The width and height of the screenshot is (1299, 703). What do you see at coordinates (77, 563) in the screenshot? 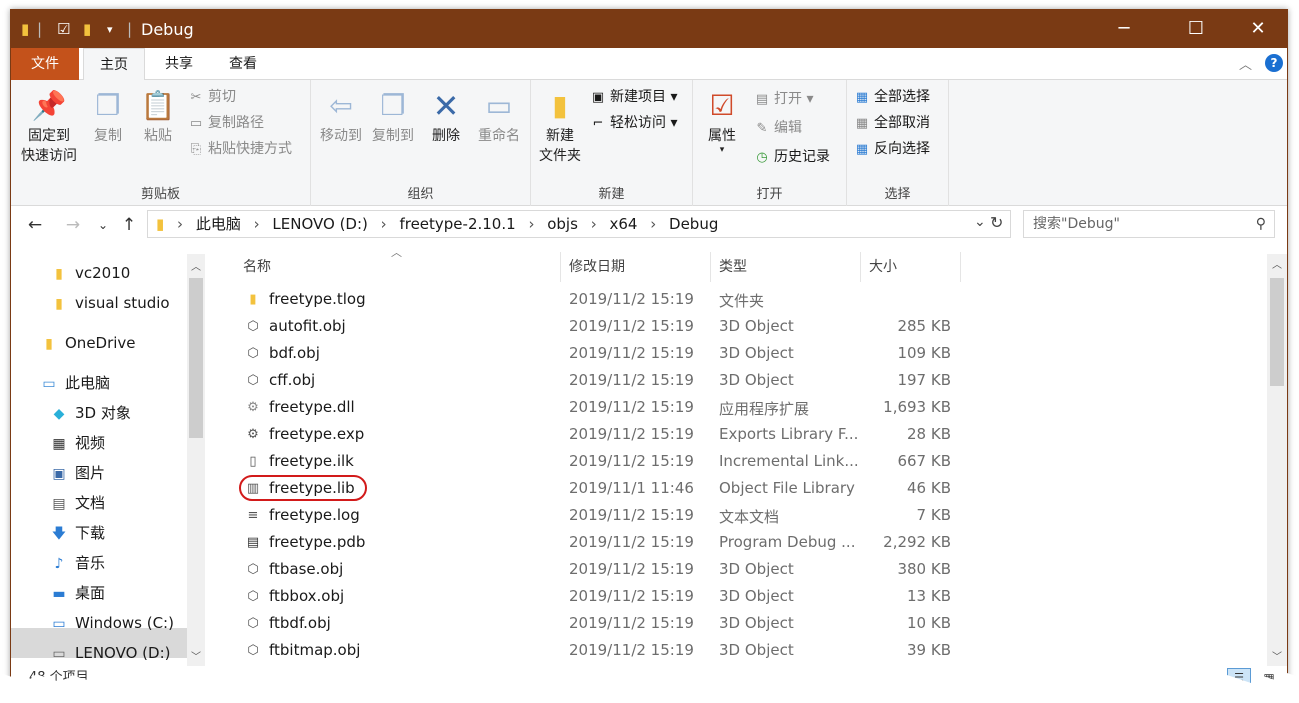
I see `nav-item-music: ♪ 音乐` at bounding box center [77, 563].